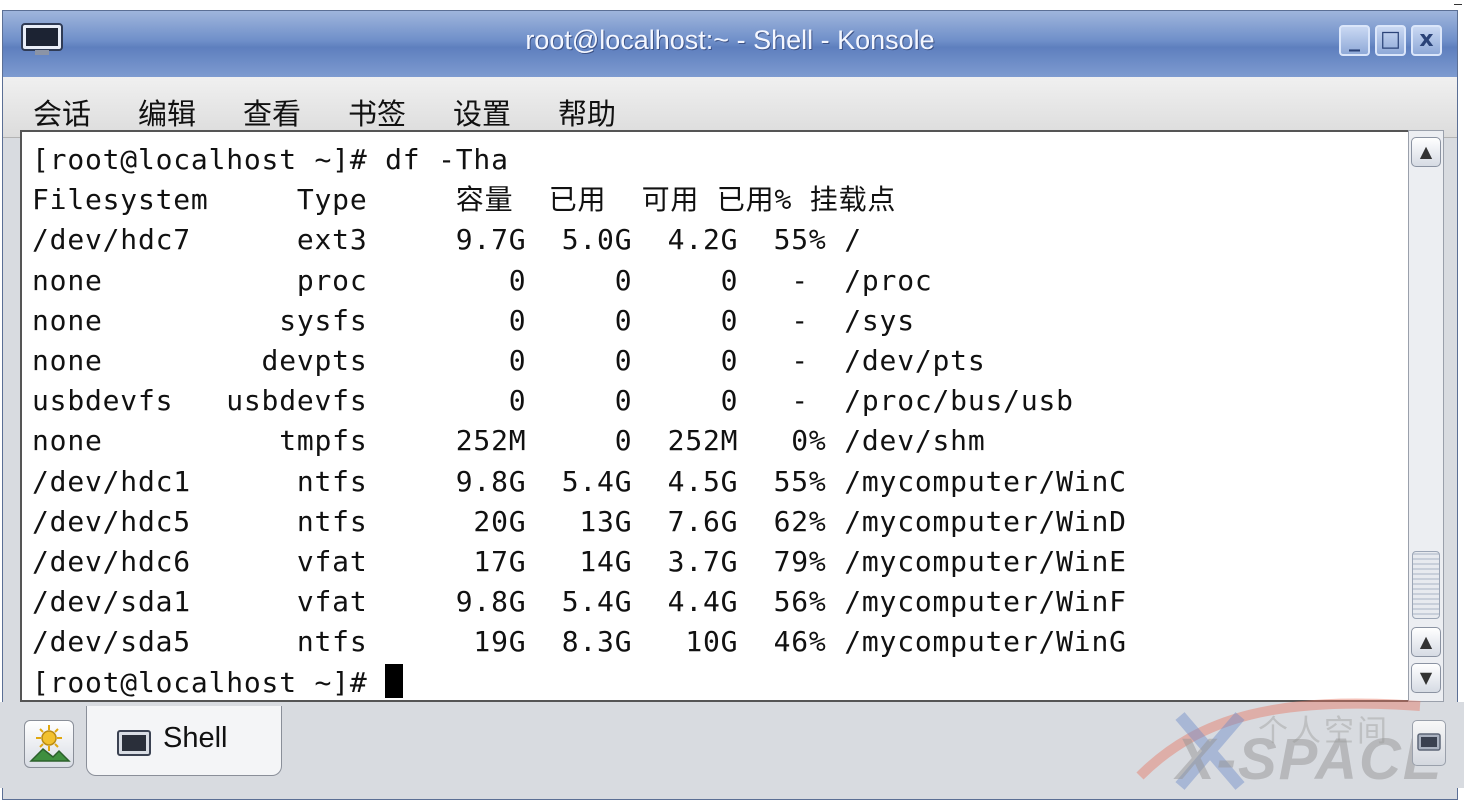 The height and width of the screenshot is (805, 1464). I want to click on tab-label: Shell, so click(195, 738).